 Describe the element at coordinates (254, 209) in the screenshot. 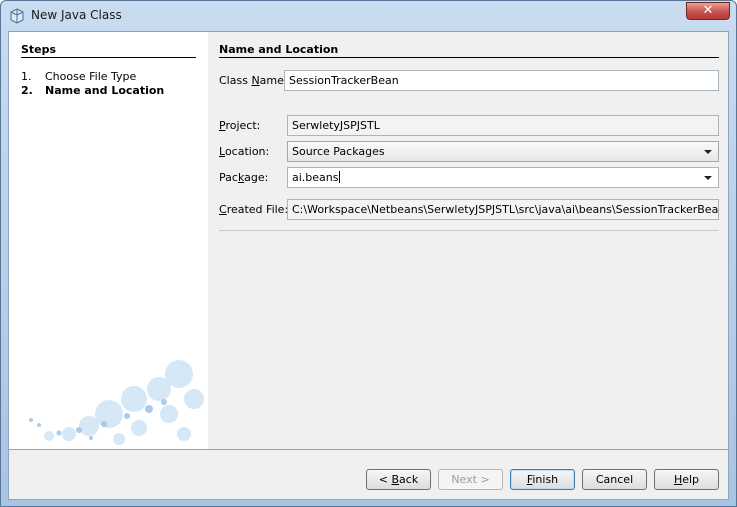

I see `created-file-label: Created File:` at that location.